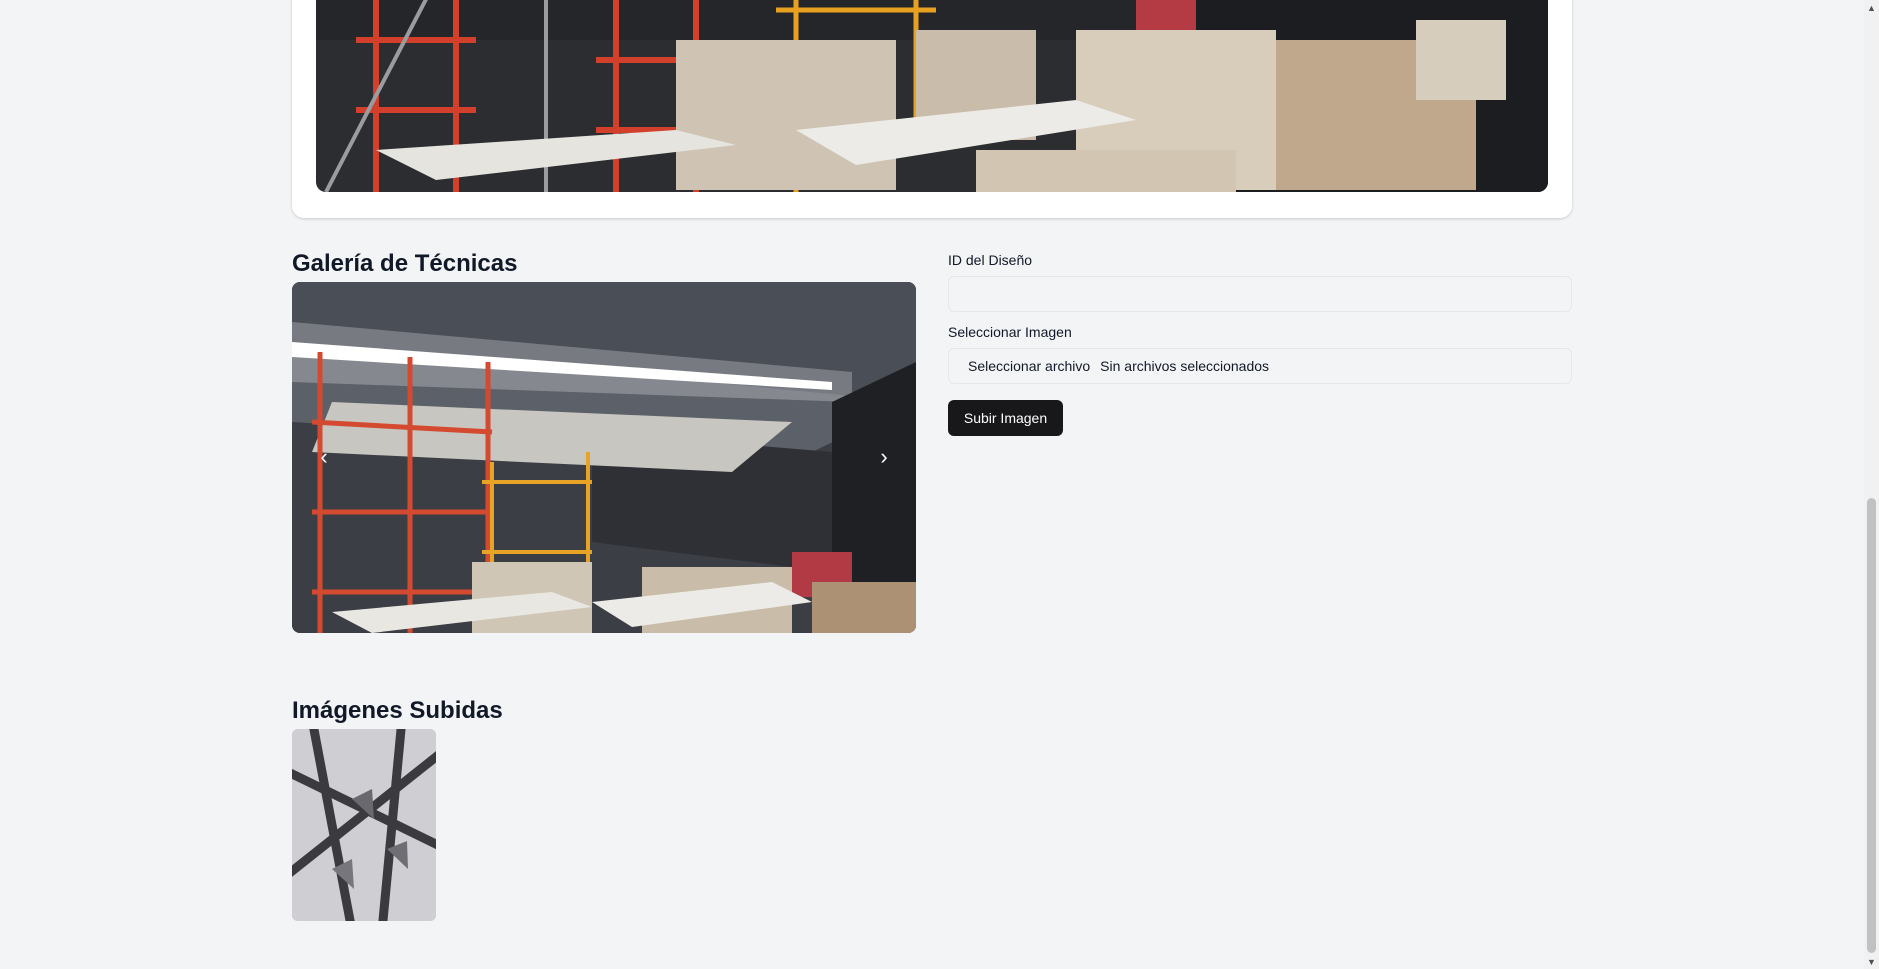  I want to click on upload-image-button: Subir Imagen, so click(1005, 418).